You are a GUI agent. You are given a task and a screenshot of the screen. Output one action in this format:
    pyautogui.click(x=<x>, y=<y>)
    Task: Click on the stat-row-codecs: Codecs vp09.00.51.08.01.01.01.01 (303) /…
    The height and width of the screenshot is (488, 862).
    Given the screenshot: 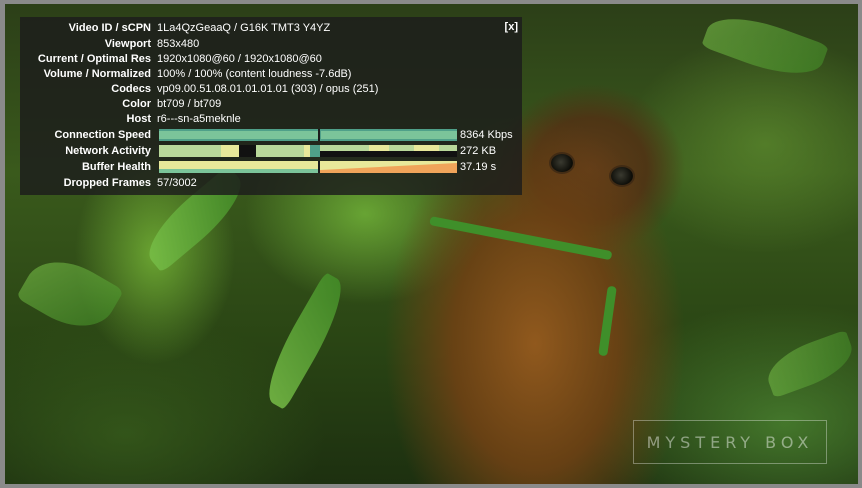 What is the action you would take?
    pyautogui.click(x=265, y=89)
    